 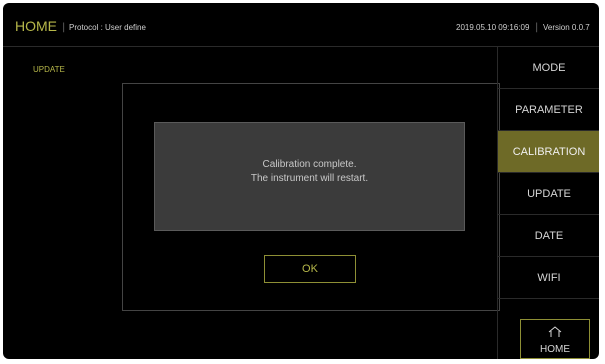 What do you see at coordinates (548, 194) in the screenshot?
I see `sidebar-item-update: UPDATE` at bounding box center [548, 194].